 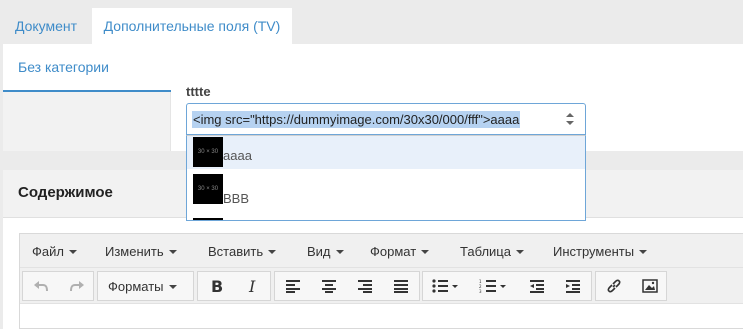 I want to click on menu-edit: Изменить, so click(x=141, y=251).